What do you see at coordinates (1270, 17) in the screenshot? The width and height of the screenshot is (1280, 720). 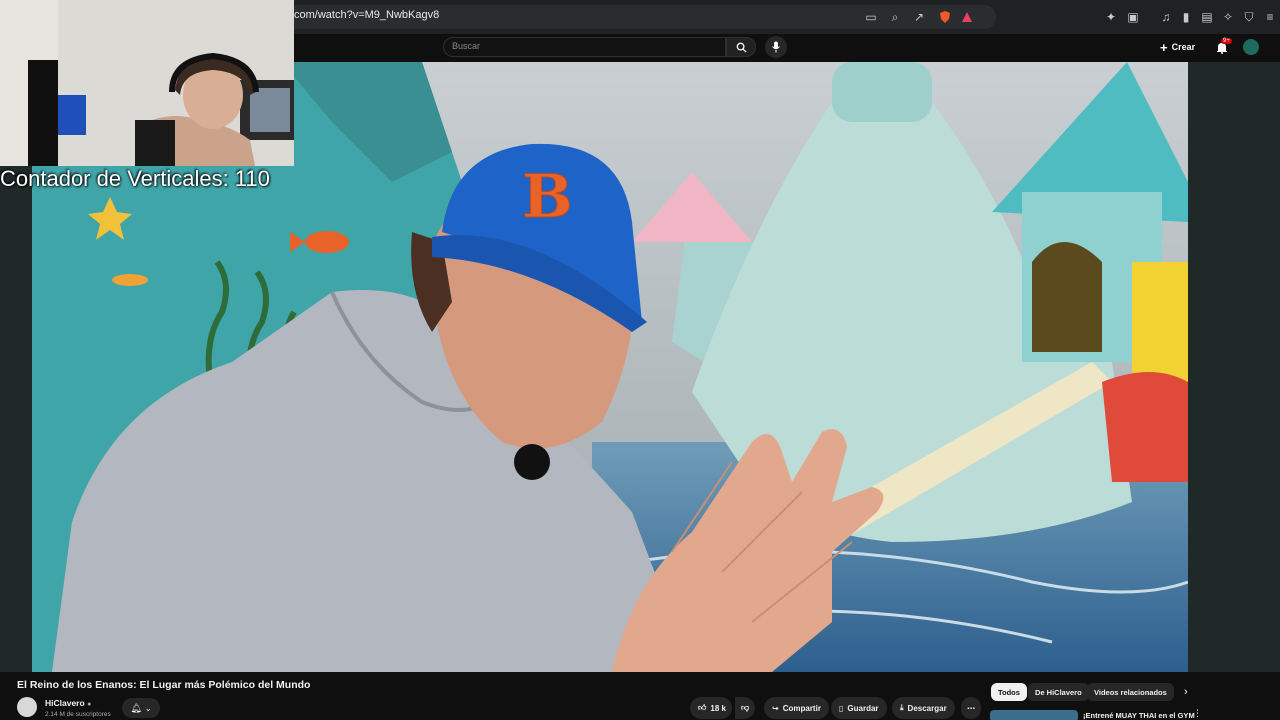 I see `menu-icon: ≡` at bounding box center [1270, 17].